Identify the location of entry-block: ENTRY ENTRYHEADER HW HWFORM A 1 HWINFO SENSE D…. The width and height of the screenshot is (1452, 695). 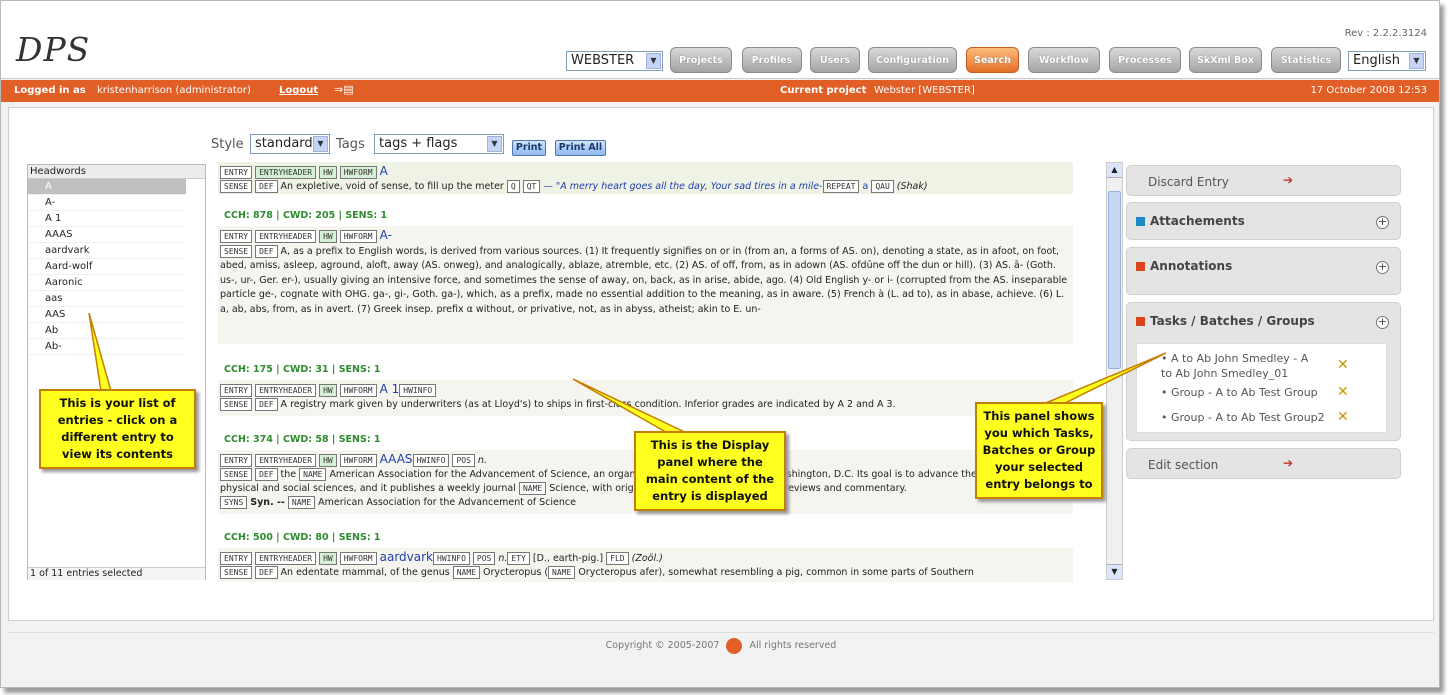
(645, 398).